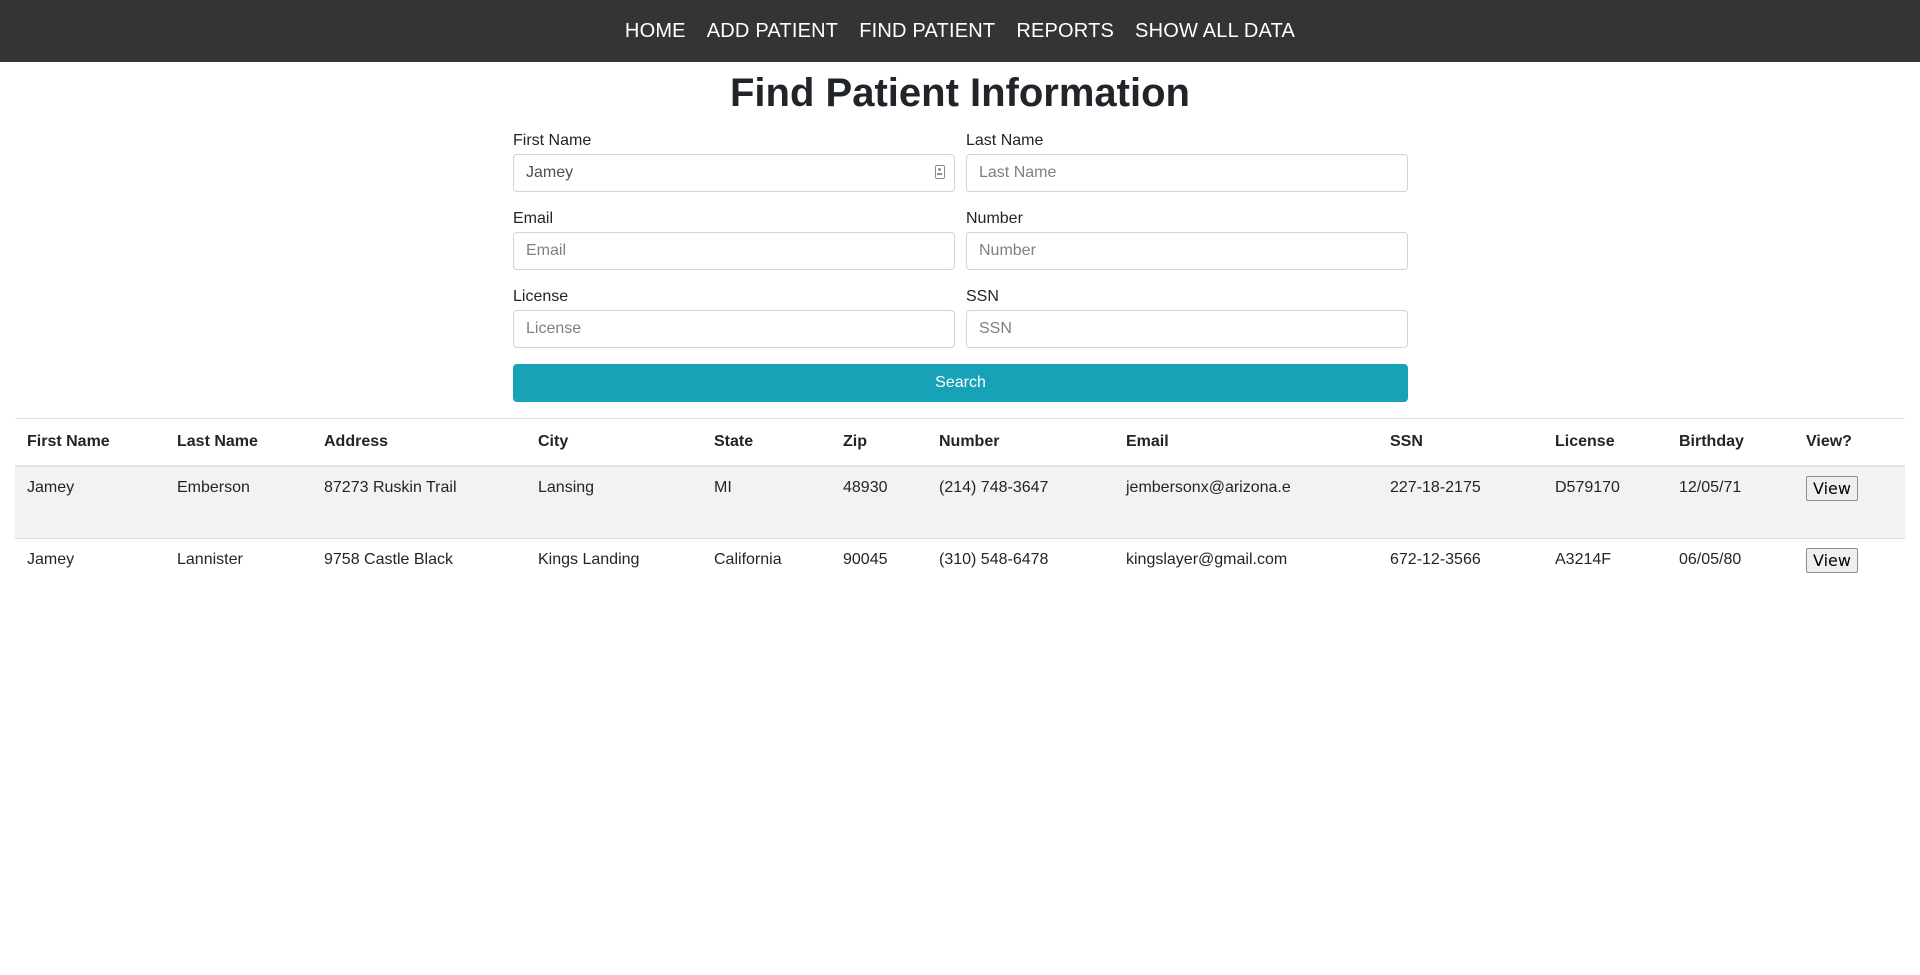 This screenshot has width=1920, height=975. Describe the element at coordinates (655, 31) in the screenshot. I see `nav-home: HOME` at that location.